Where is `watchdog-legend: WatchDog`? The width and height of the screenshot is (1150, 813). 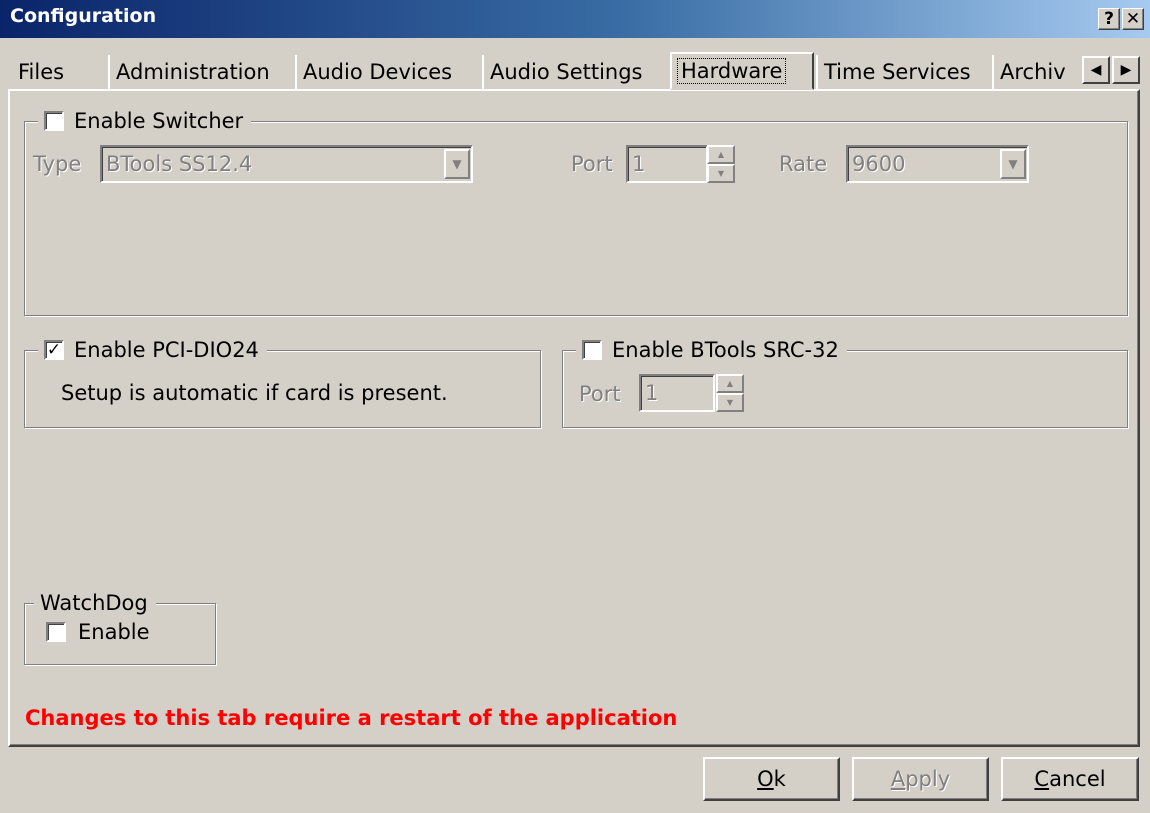 watchdog-legend: WatchDog is located at coordinates (95, 603).